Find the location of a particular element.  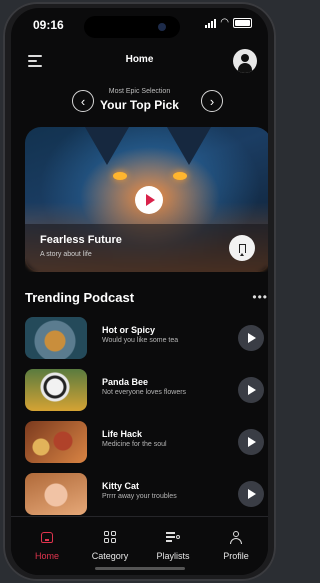

podcast-subtitle: Prrrr away your troubles is located at coordinates (139, 496).